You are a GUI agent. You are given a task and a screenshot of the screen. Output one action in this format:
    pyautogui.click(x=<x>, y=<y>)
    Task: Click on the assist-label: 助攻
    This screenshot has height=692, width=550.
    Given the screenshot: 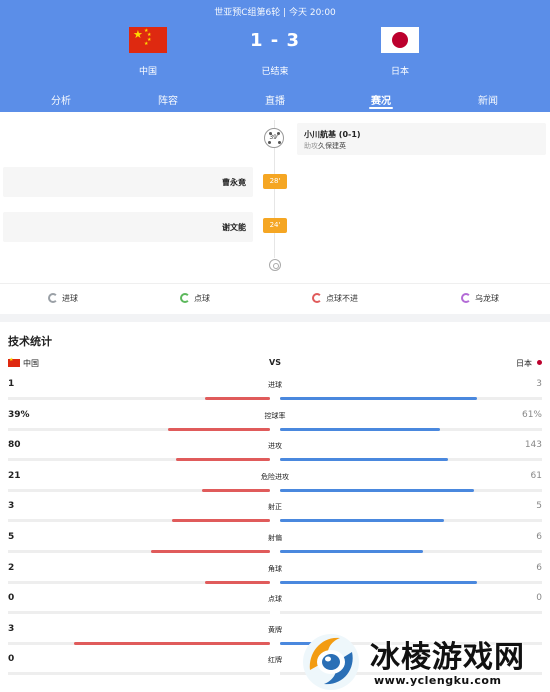 What is the action you would take?
    pyautogui.click(x=311, y=146)
    